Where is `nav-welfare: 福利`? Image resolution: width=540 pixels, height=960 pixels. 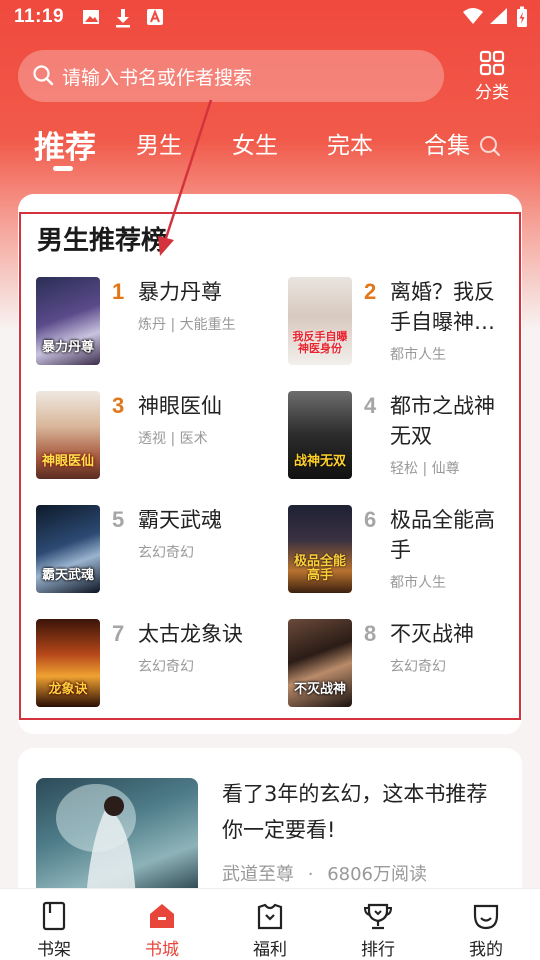
nav-welfare: 福利 is located at coordinates (270, 924).